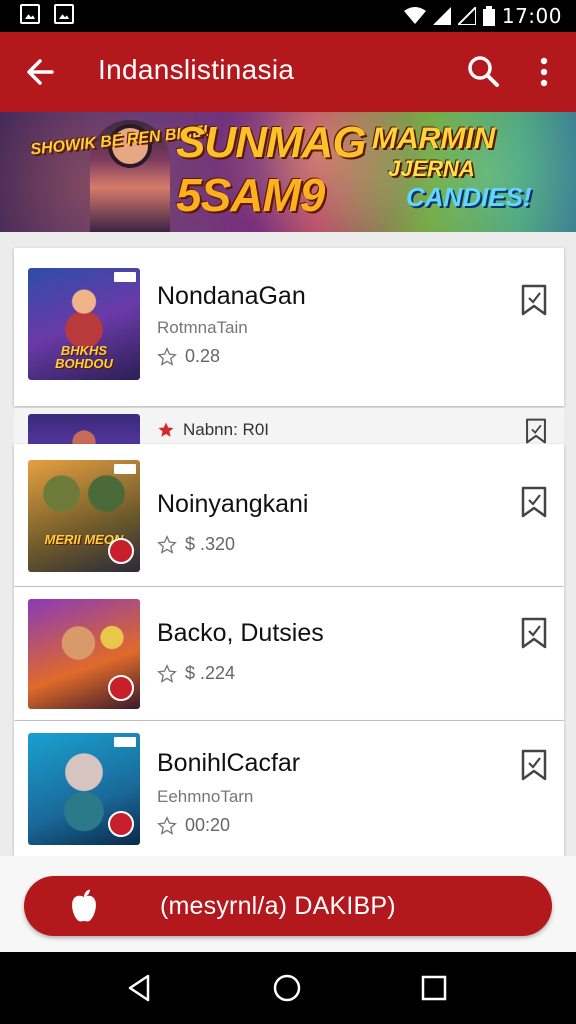 This screenshot has height=1024, width=576. What do you see at coordinates (205, 796) in the screenshot?
I see `item-subtitle: EehmnoTarn` at bounding box center [205, 796].